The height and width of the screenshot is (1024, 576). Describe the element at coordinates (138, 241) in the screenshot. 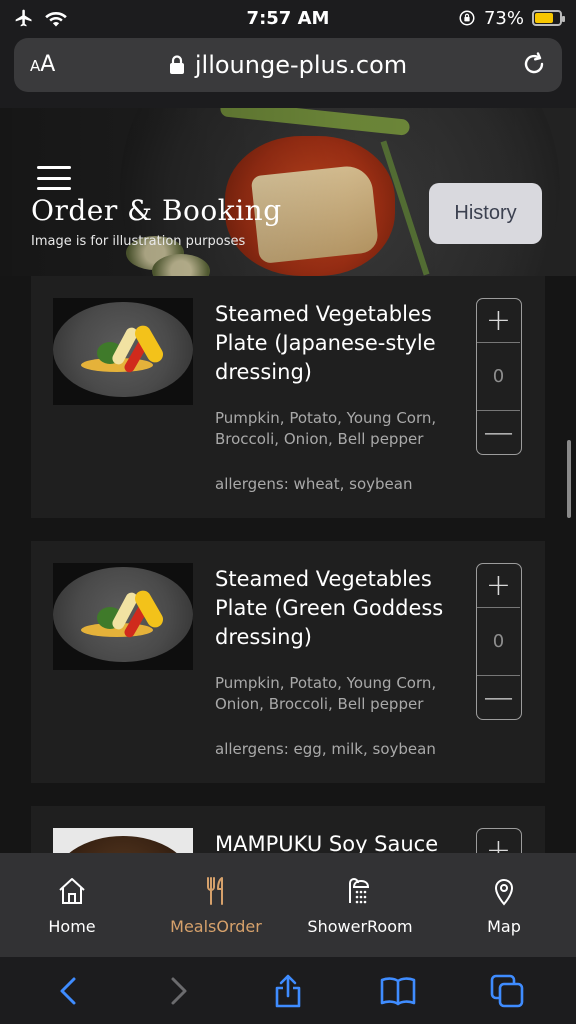

I see `hero-disclaimer: Image is for illustration purposes` at that location.